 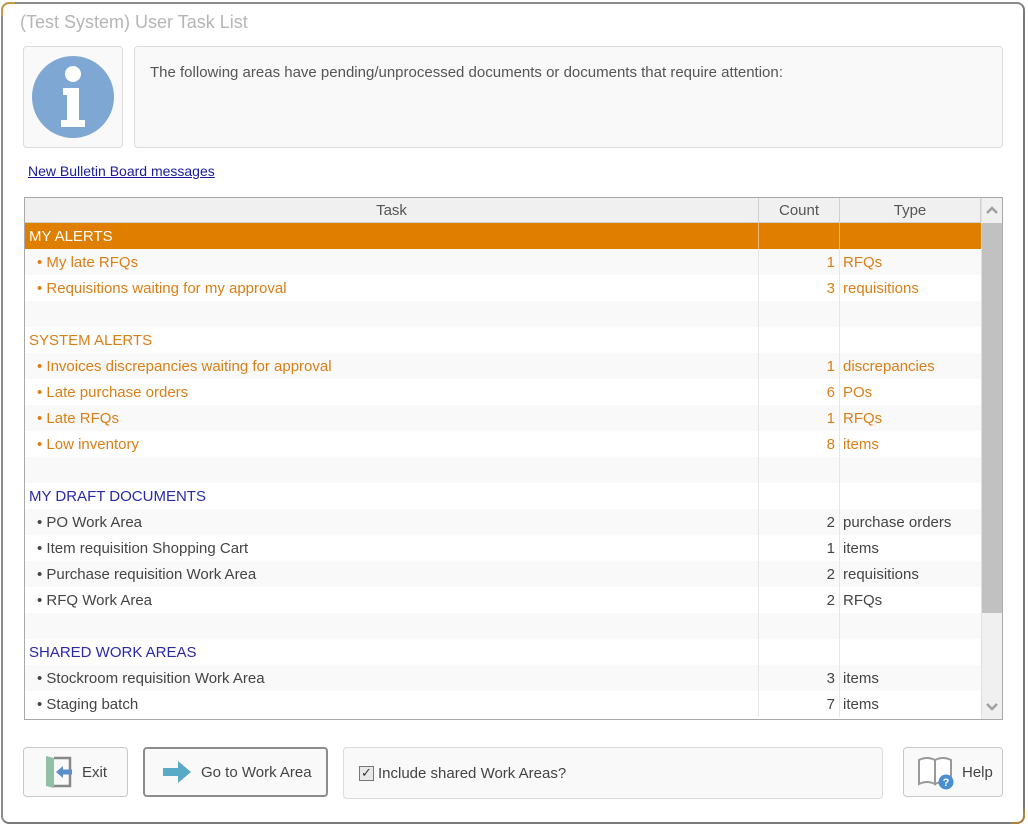 What do you see at coordinates (992, 418) in the screenshot?
I see `scroll-thumb` at bounding box center [992, 418].